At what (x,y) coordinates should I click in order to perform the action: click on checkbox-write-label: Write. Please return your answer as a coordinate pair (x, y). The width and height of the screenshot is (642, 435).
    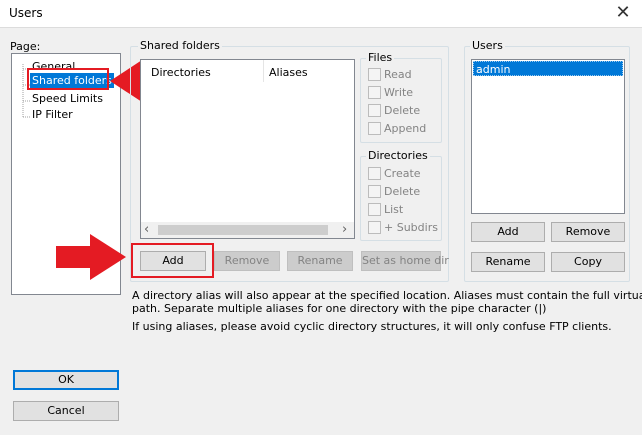
    Looking at the image, I should click on (399, 92).